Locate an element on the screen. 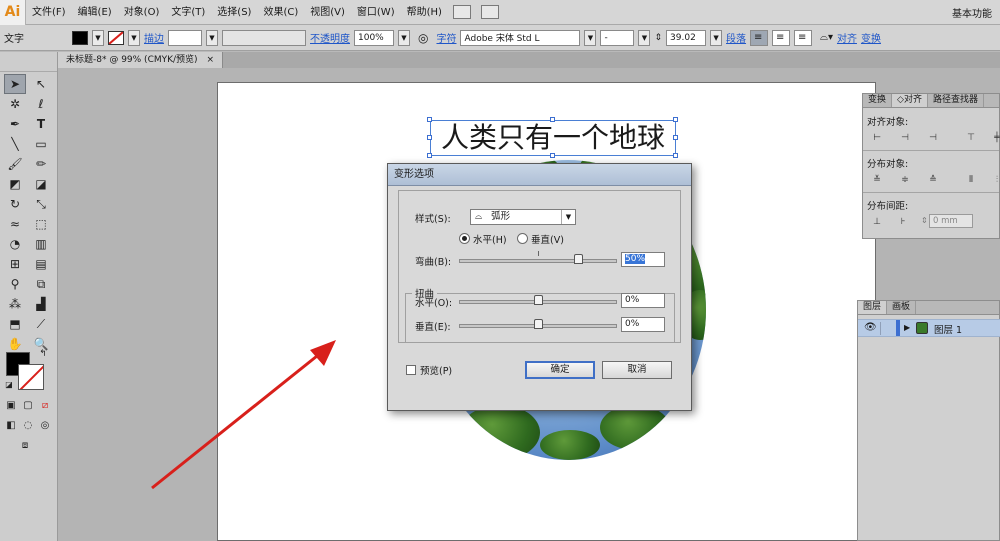 This screenshot has width=1000, height=541. font-style-dropdown-icon: ▼ is located at coordinates (644, 37).